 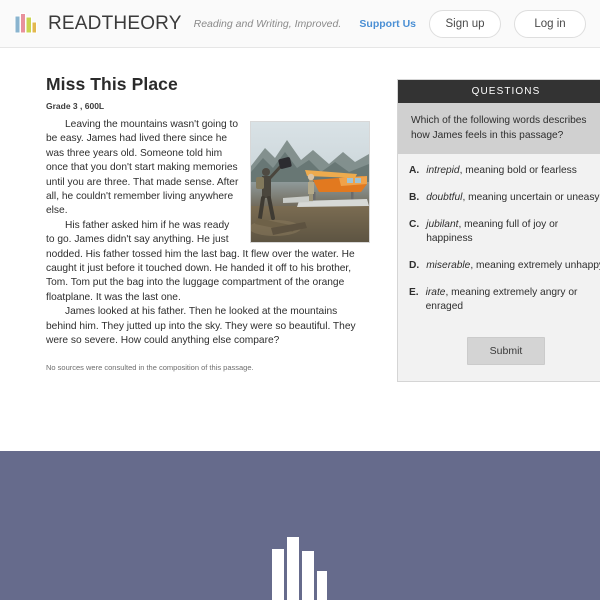 I want to click on brand-name: READTHEORY, so click(x=115, y=24).